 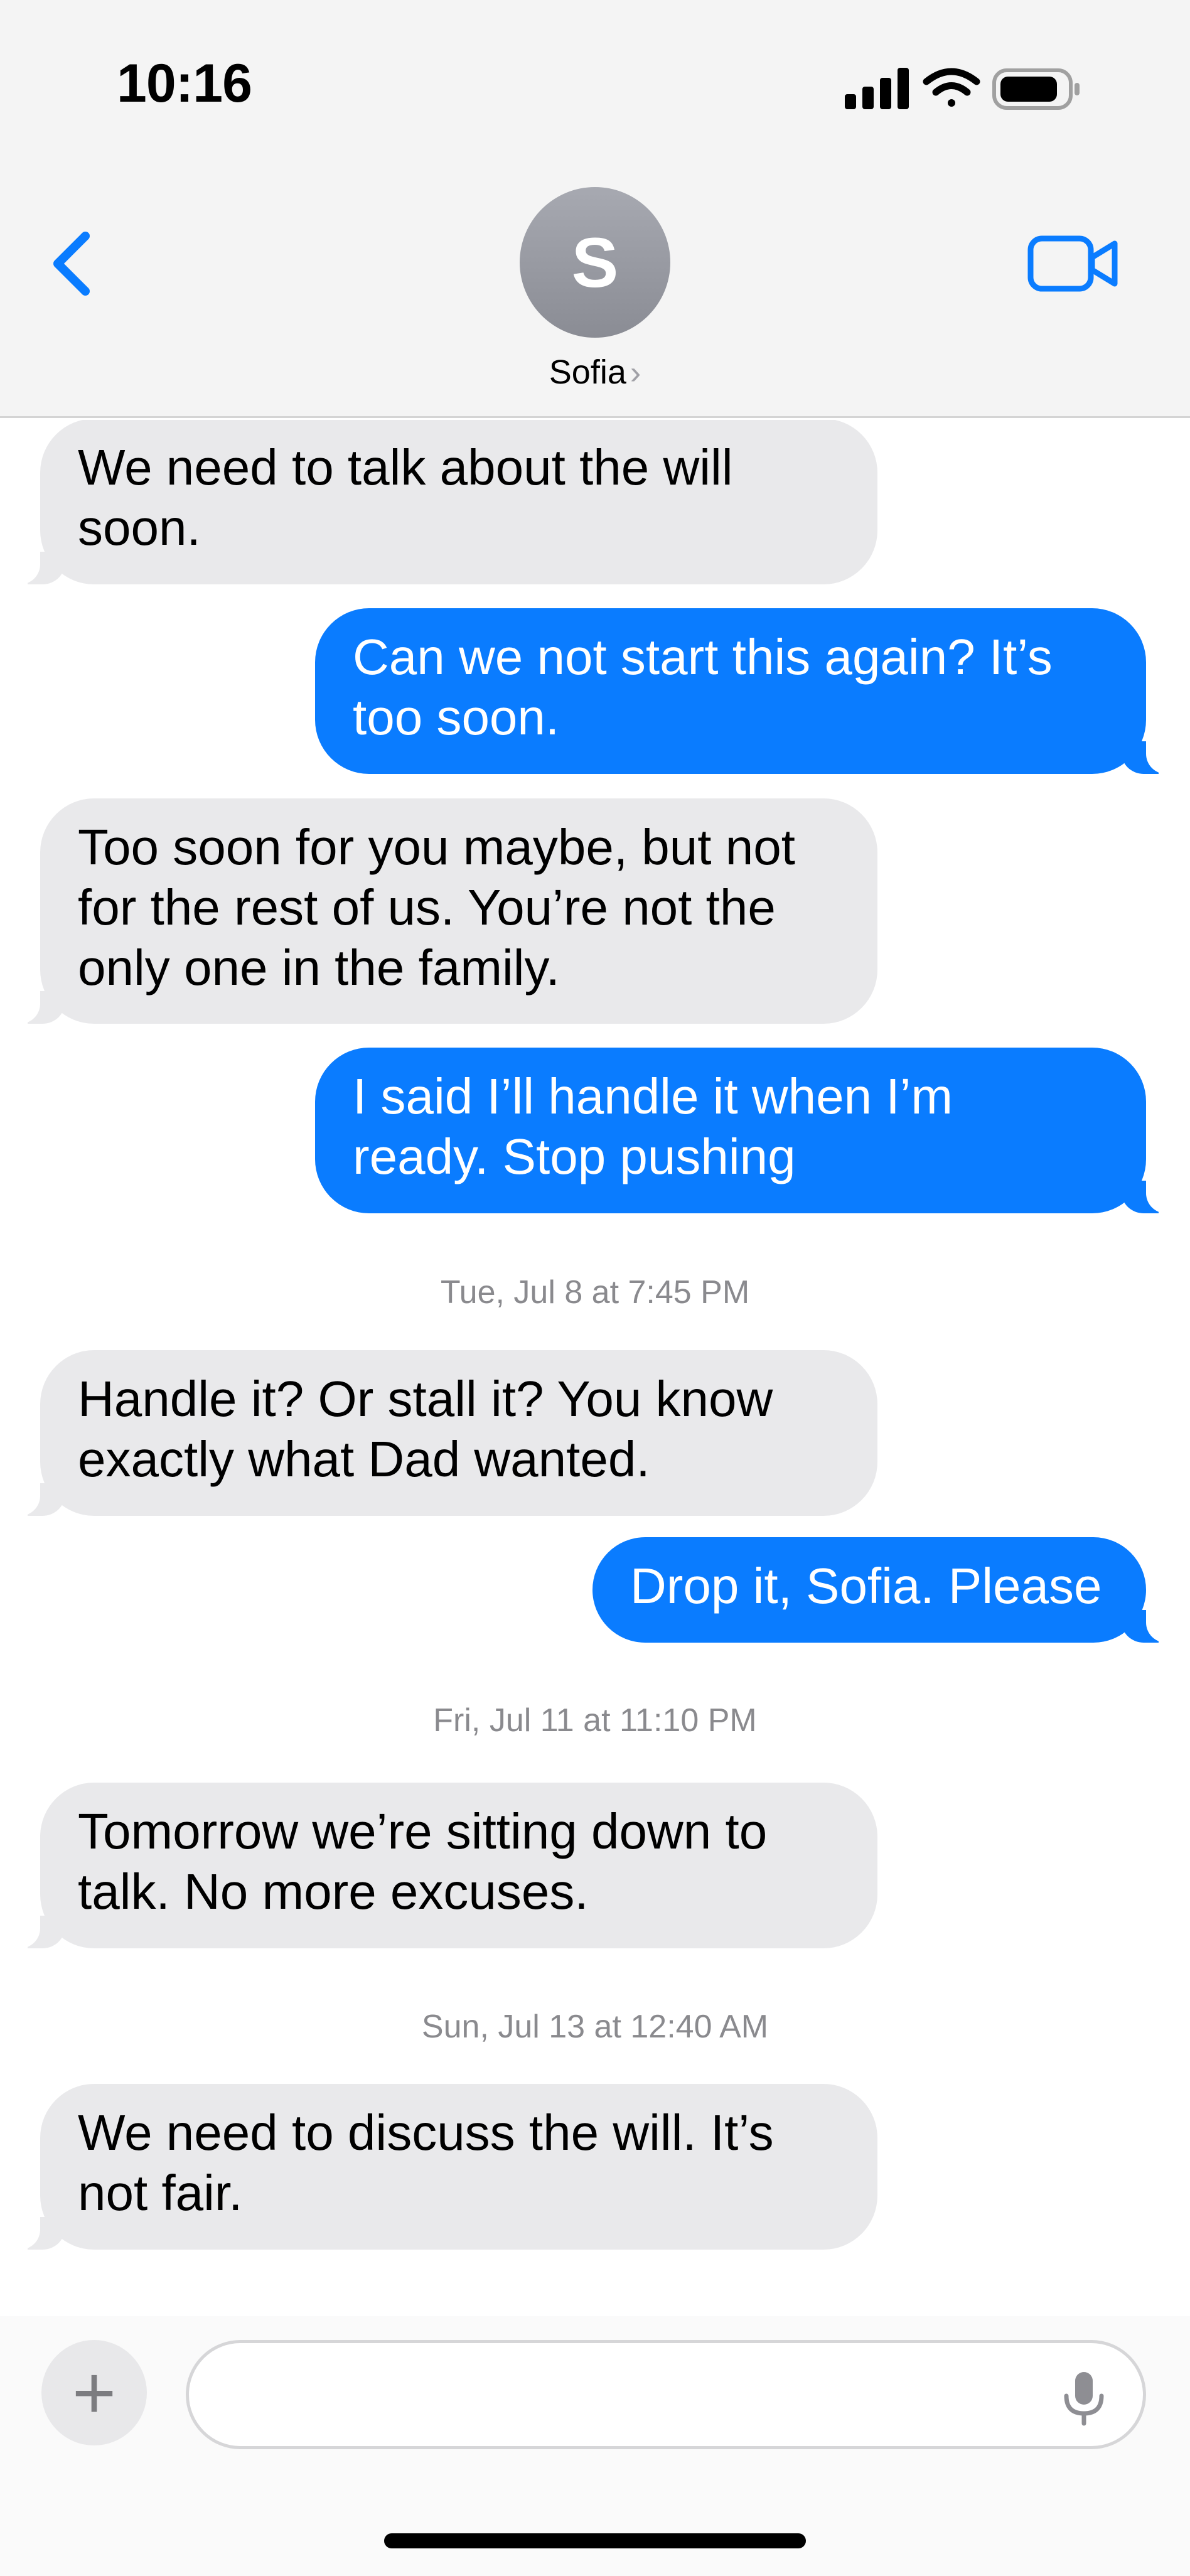 What do you see at coordinates (951, 88) in the screenshot?
I see `wifi-icon` at bounding box center [951, 88].